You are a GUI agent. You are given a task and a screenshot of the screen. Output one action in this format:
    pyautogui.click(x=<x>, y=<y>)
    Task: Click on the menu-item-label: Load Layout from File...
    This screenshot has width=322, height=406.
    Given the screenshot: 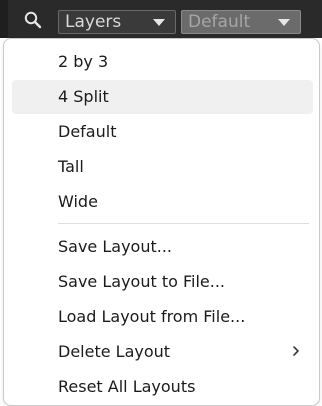 What is the action you would take?
    pyautogui.click(x=152, y=316)
    